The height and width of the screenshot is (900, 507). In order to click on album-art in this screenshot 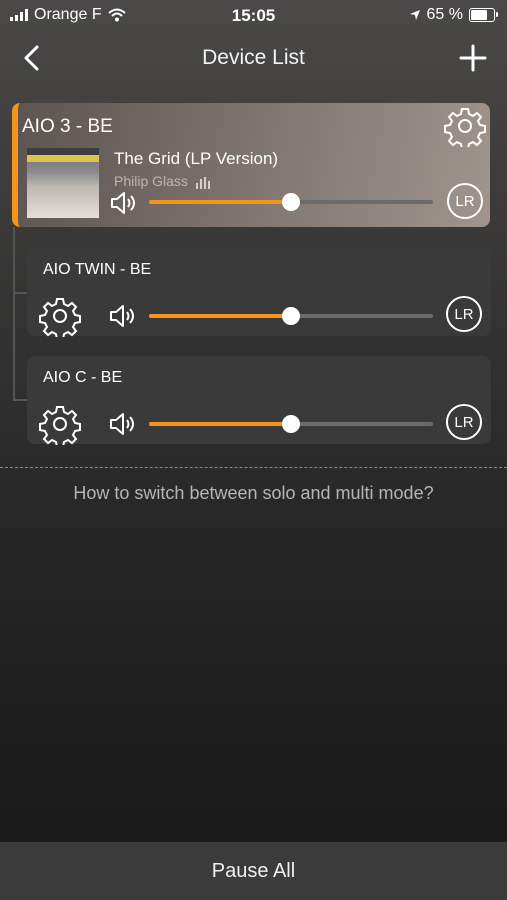, I will do `click(63, 183)`.